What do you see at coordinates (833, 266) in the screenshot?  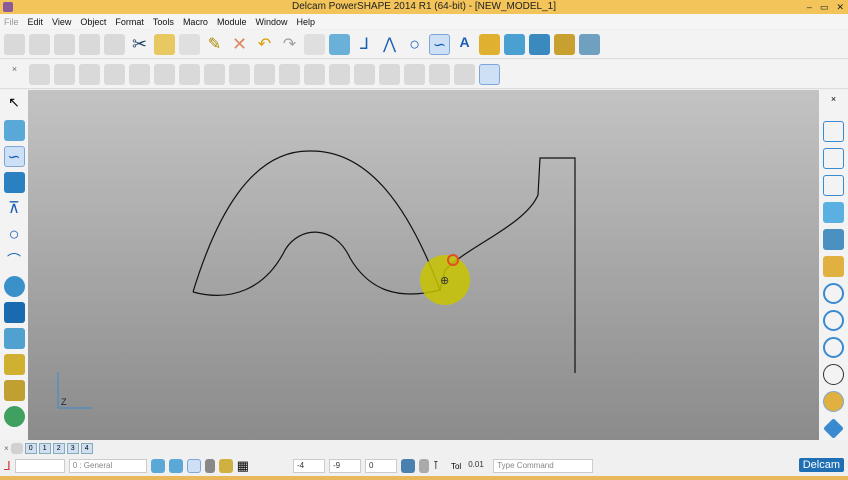 I see `zoom-icon` at bounding box center [833, 266].